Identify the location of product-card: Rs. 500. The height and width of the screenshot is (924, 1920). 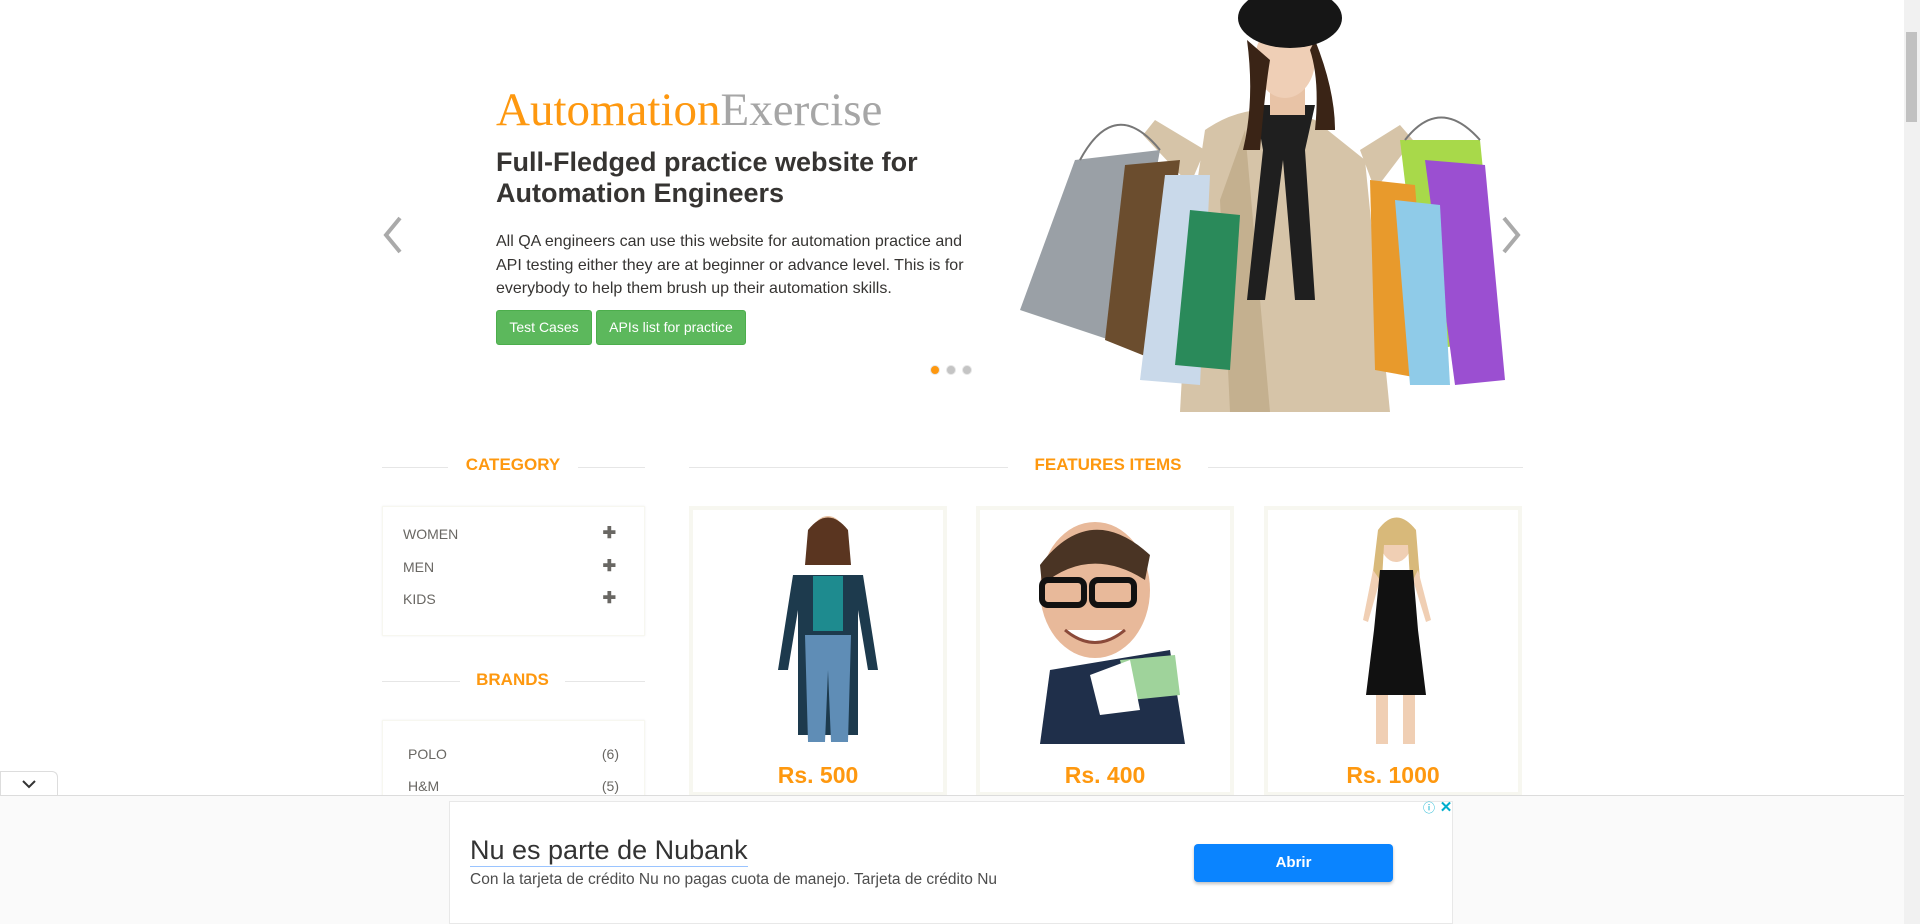
(818, 651).